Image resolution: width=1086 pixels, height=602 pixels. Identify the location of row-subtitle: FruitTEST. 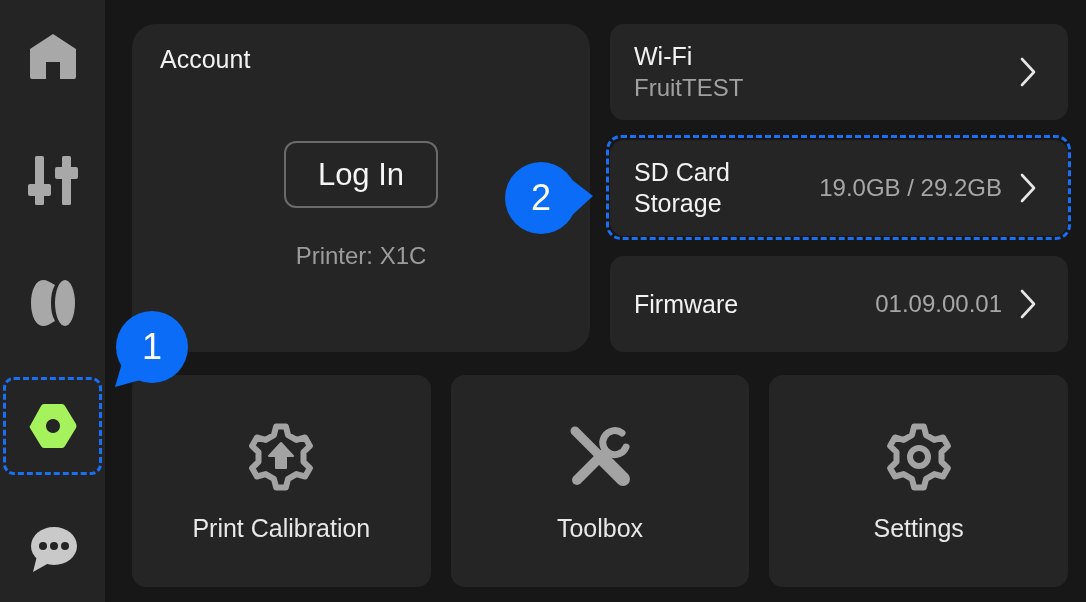
(689, 88).